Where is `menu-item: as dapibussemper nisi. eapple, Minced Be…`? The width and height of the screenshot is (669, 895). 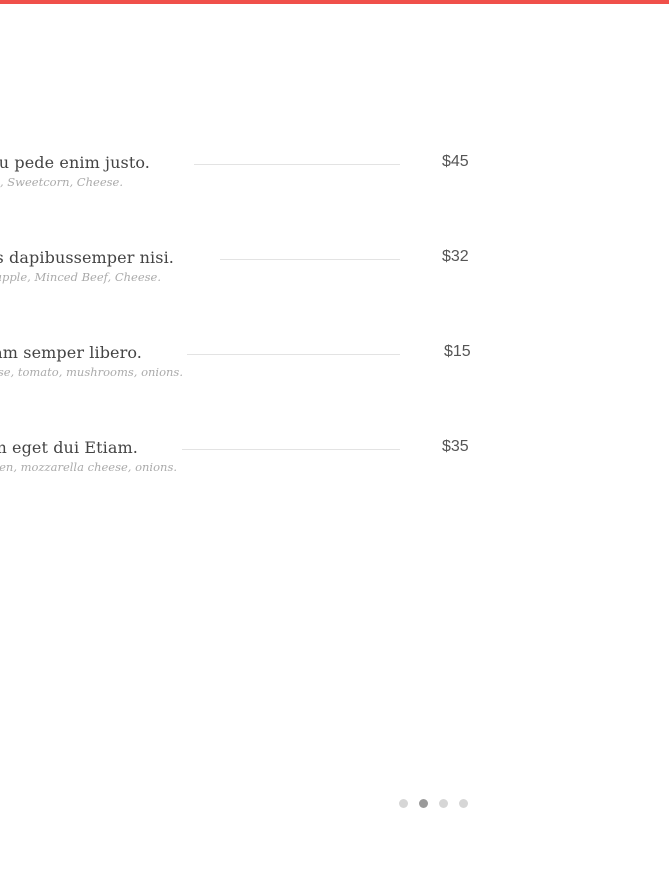
menu-item: as dapibussemper nisi. eapple, Minced Be… is located at coordinates (240, 268).